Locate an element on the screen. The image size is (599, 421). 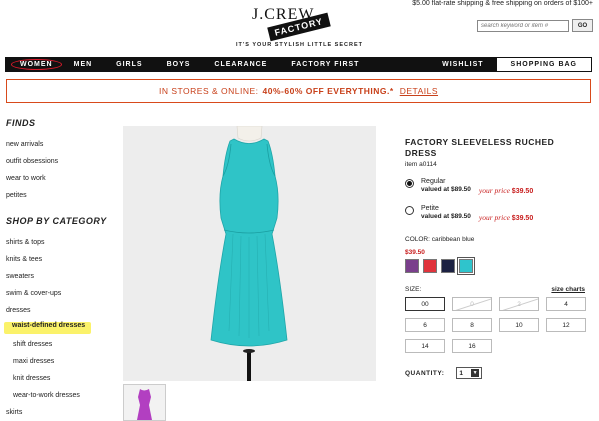
size-4: 4 is located at coordinates (566, 304).